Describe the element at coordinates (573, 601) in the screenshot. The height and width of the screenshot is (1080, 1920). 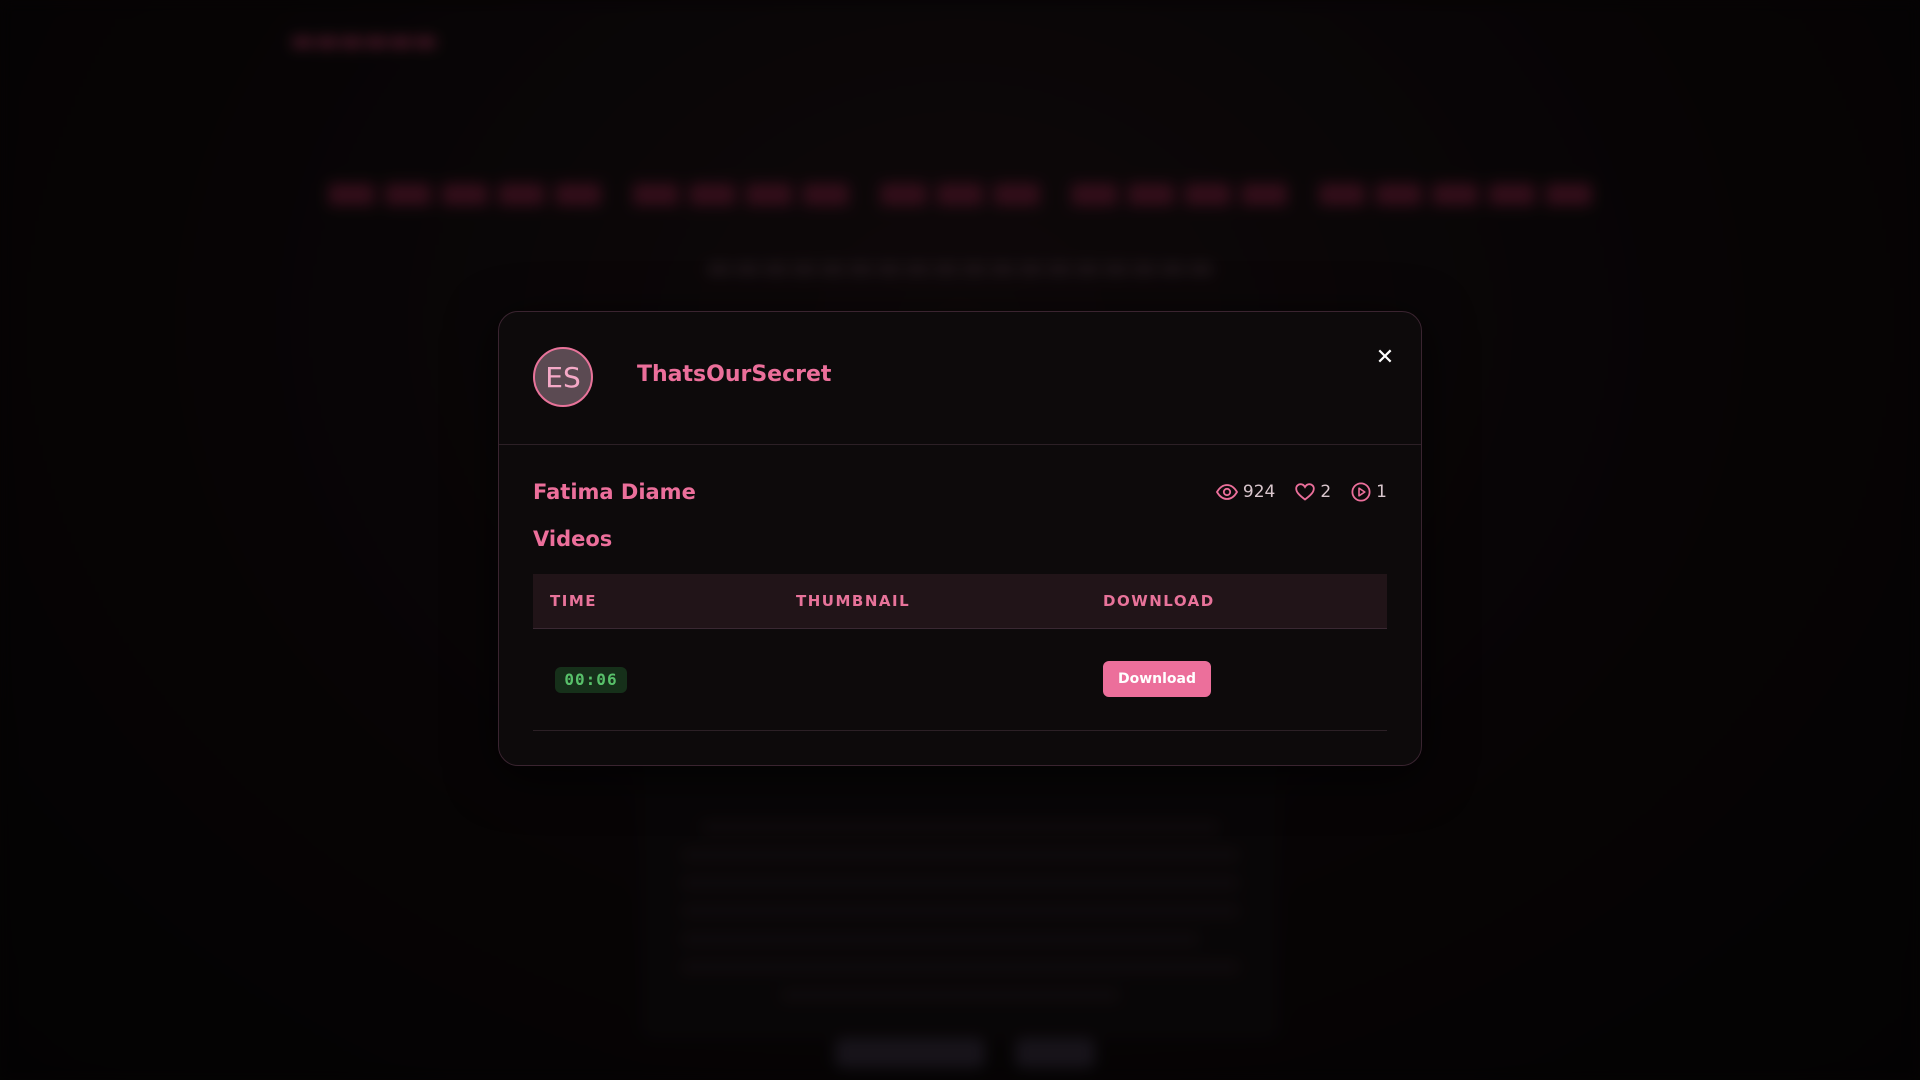
I see `column-header-time: TIME` at that location.